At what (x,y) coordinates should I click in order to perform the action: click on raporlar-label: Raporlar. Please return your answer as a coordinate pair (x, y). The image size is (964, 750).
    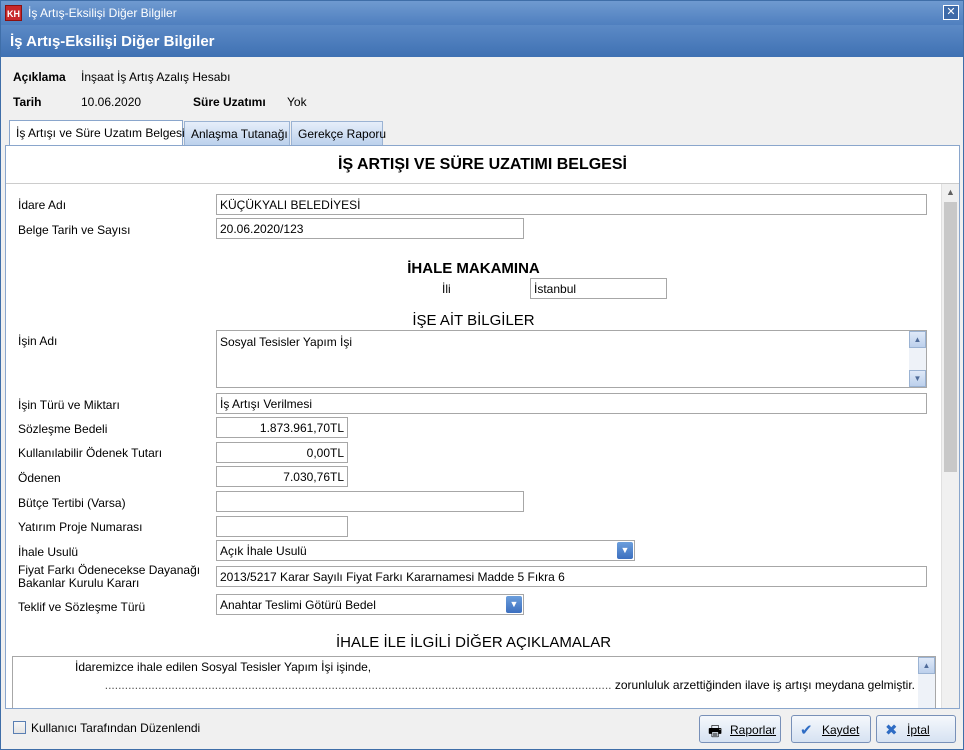
    Looking at the image, I should click on (753, 730).